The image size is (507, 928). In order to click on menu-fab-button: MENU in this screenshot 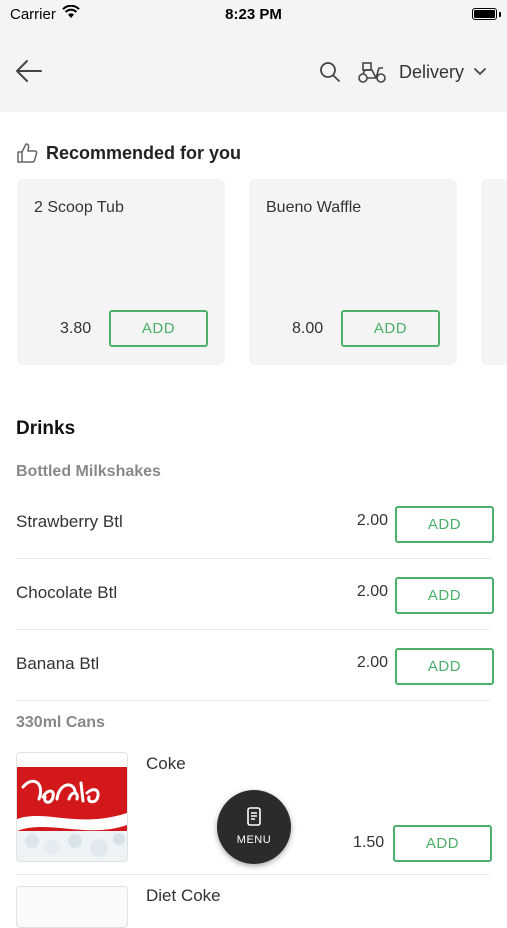, I will do `click(254, 827)`.